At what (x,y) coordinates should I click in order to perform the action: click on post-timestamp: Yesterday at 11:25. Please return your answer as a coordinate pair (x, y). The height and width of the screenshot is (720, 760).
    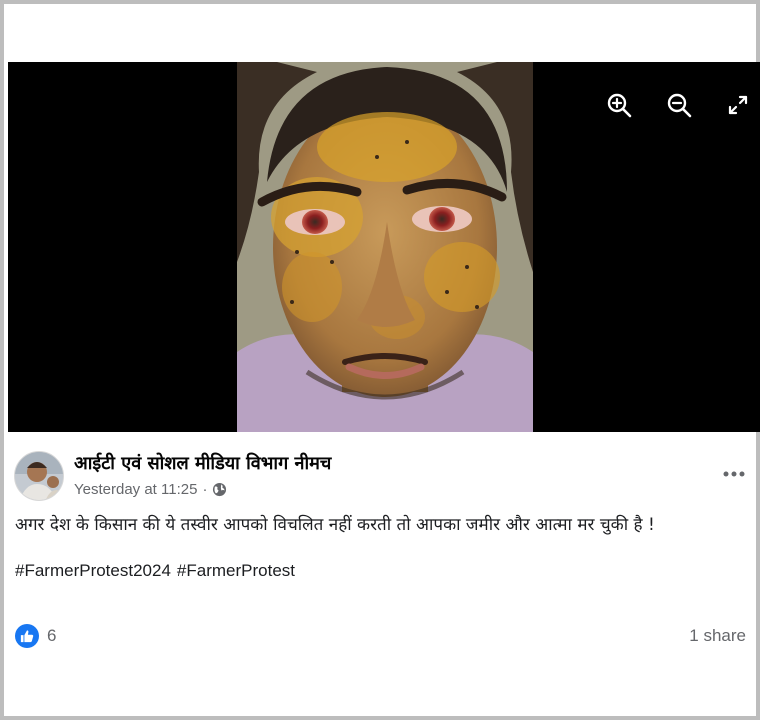
    Looking at the image, I should click on (135, 489).